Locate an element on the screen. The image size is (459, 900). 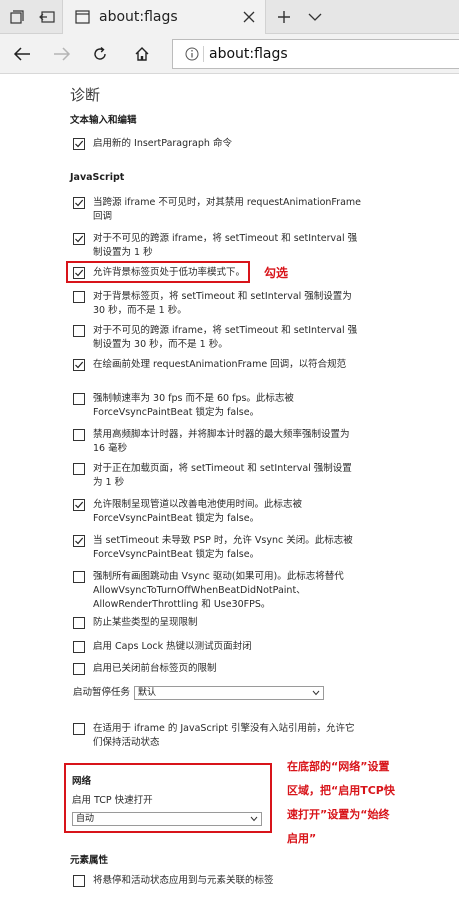
tab-about-flags: about:flags is located at coordinates (164, 17).